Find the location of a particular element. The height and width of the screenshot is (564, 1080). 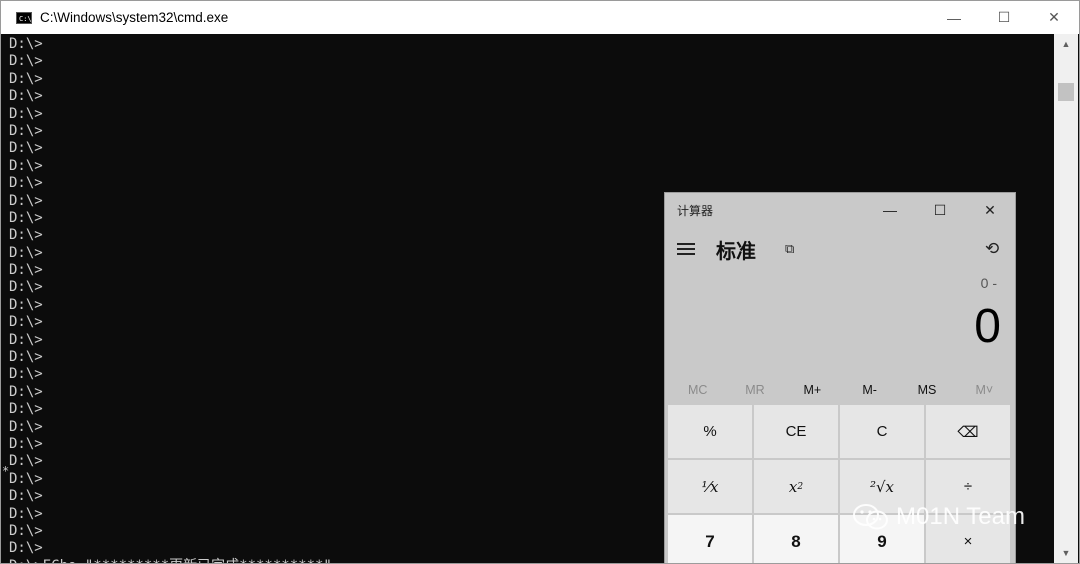

minimize-button: — is located at coordinates (954, 17).